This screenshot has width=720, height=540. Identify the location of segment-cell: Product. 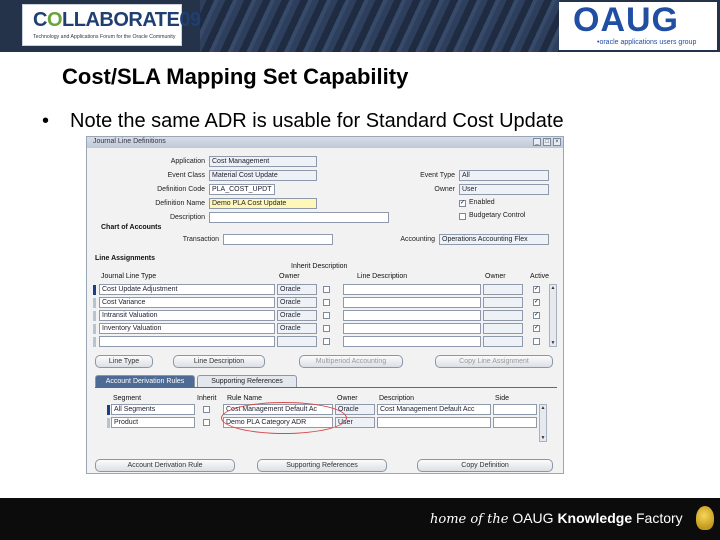
(153, 422).